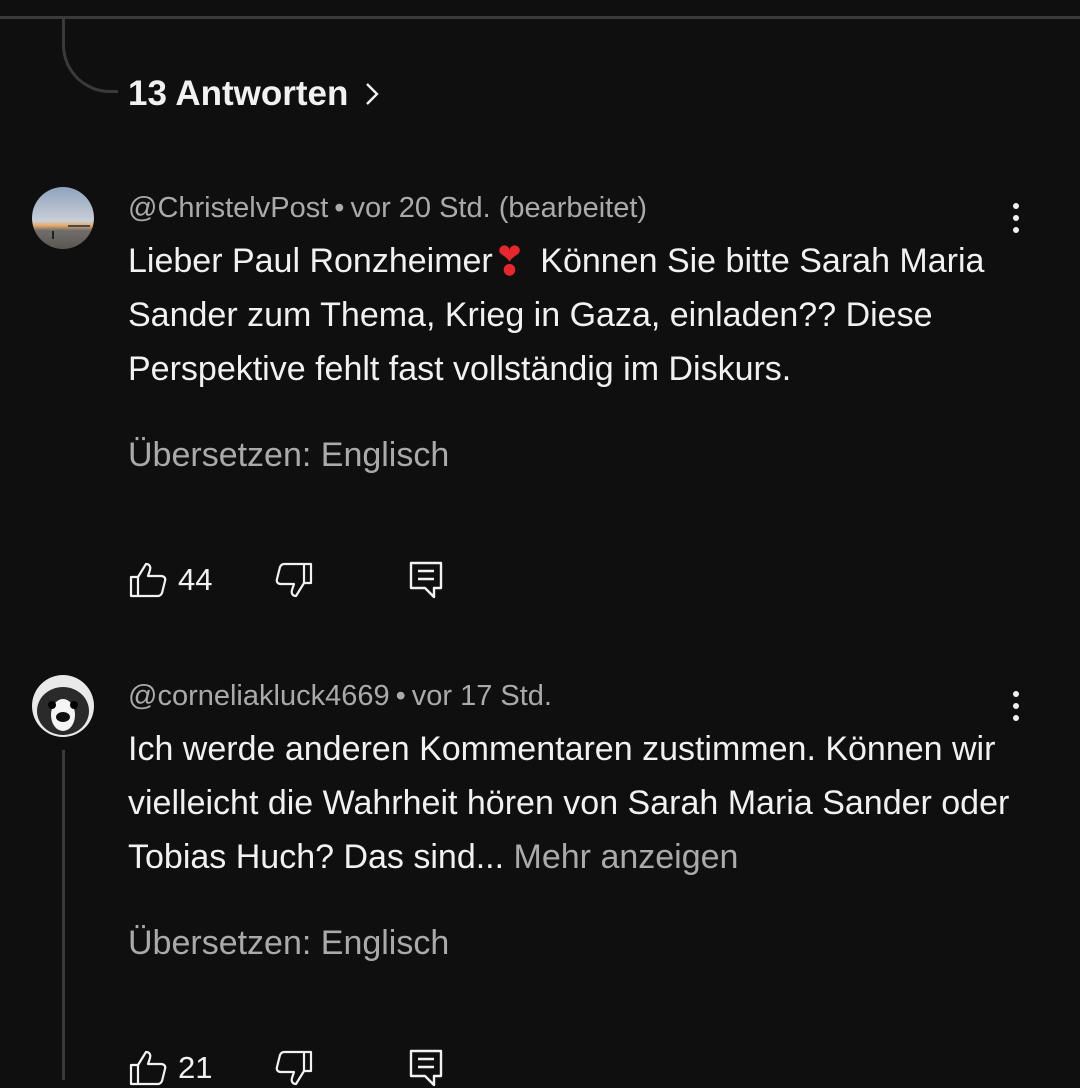  I want to click on like-count: 21, so click(195, 1067).